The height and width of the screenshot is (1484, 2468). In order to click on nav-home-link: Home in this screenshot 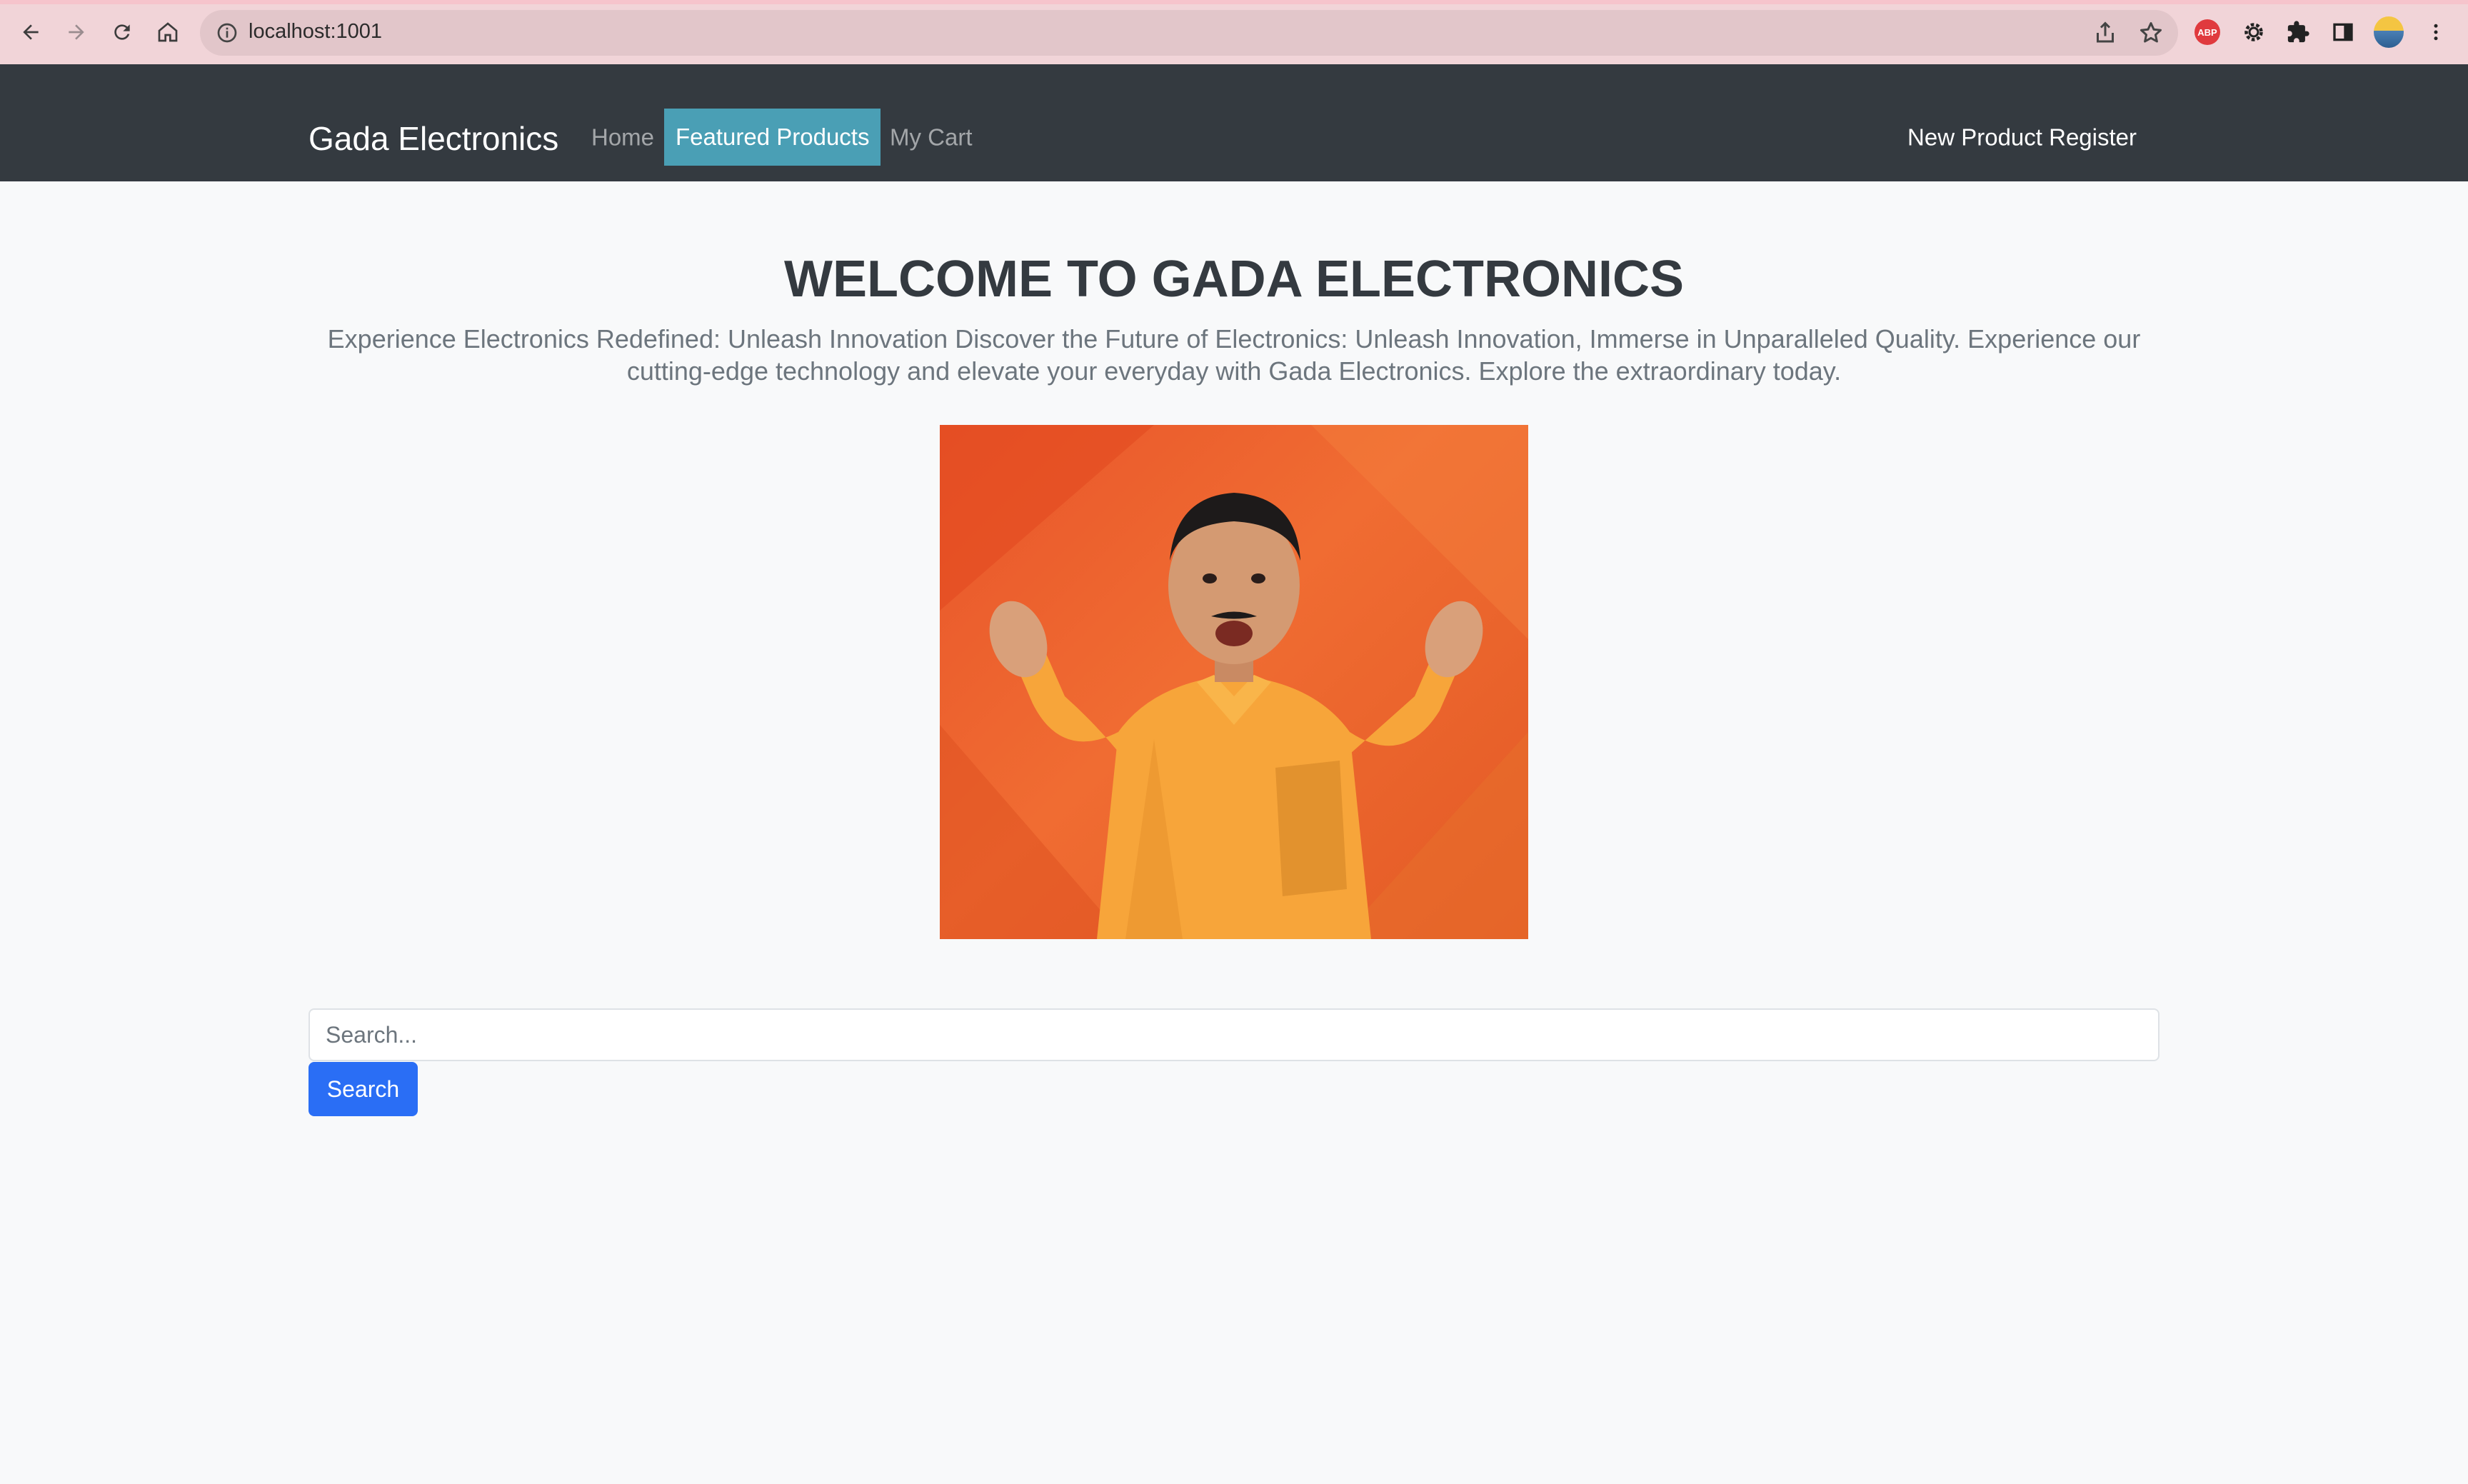, I will do `click(622, 137)`.